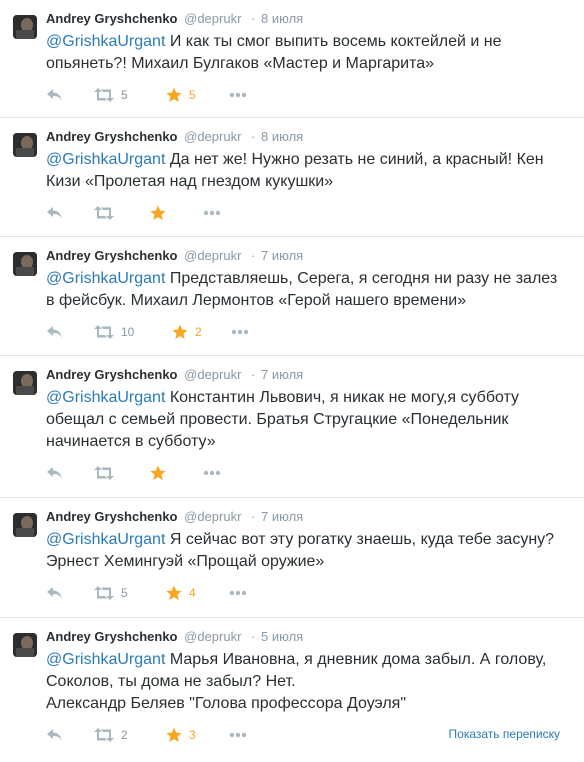  Describe the element at coordinates (309, 137) in the screenshot. I see `tweet-header: Andrey Gryshchenko @deprukr · 8 июля` at that location.